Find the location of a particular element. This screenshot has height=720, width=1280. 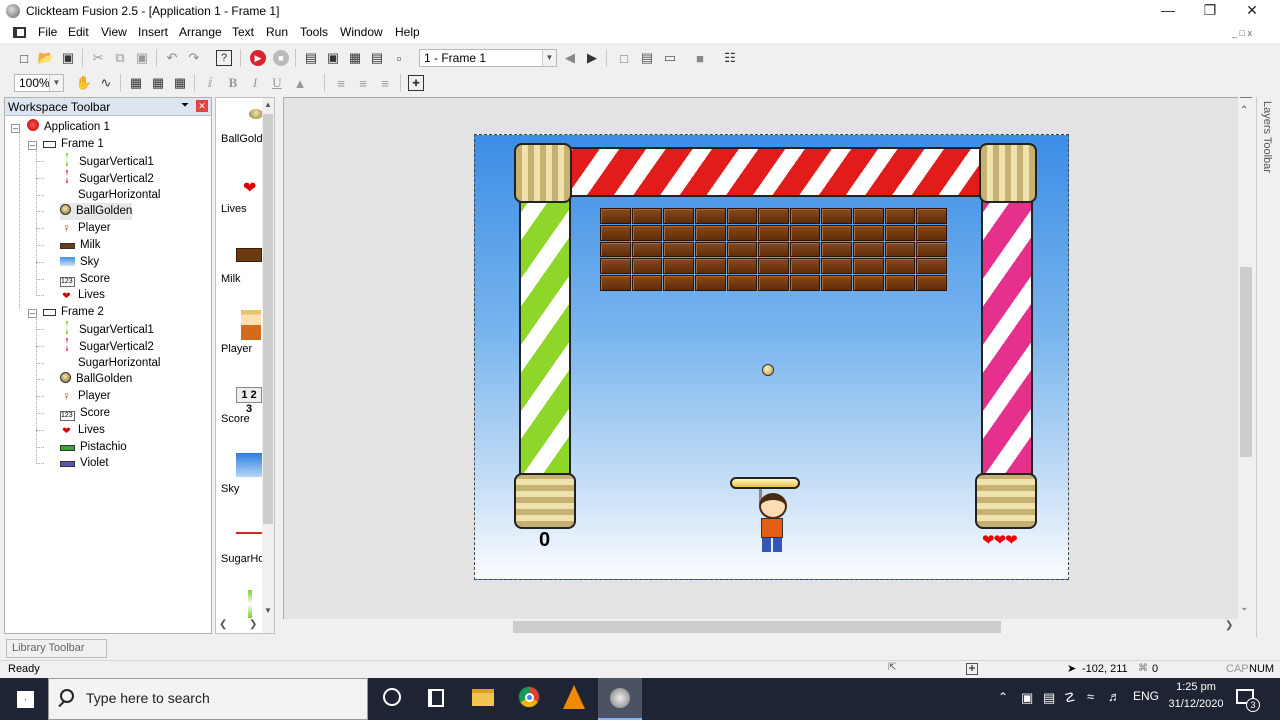

grid-setup-icon: ▦ is located at coordinates (136, 83).